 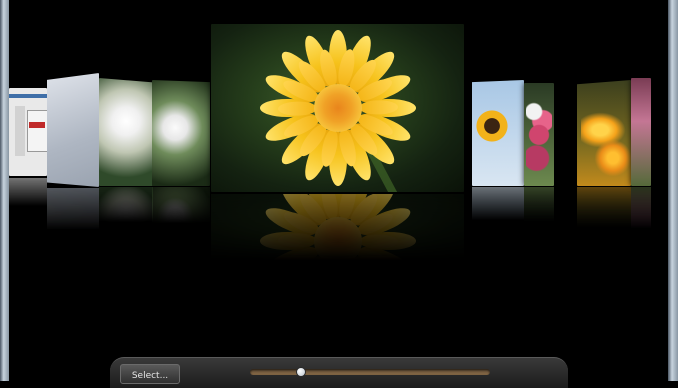 What do you see at coordinates (337, 241) in the screenshot?
I see `selected-photo-reflection` at bounding box center [337, 241].